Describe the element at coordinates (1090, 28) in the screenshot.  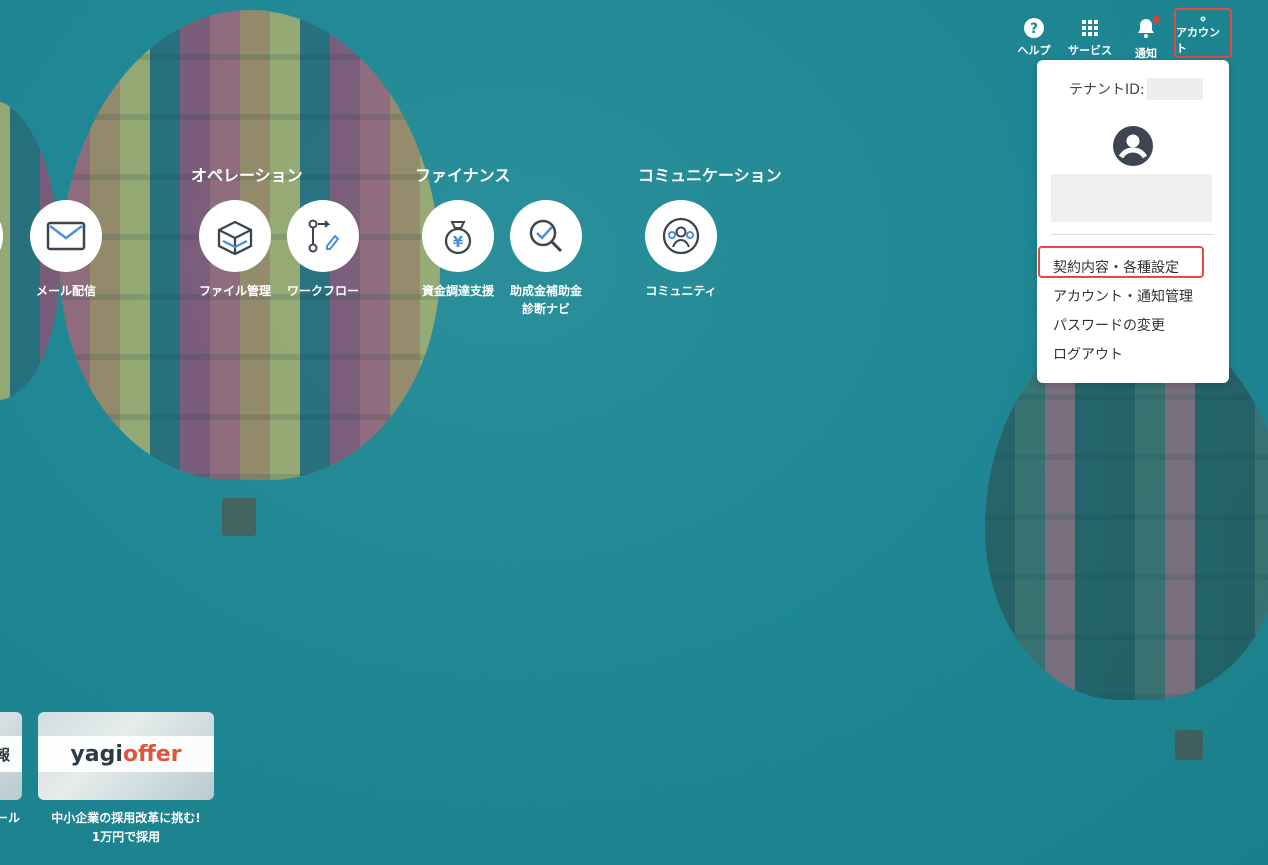
I see `grid-icon` at that location.